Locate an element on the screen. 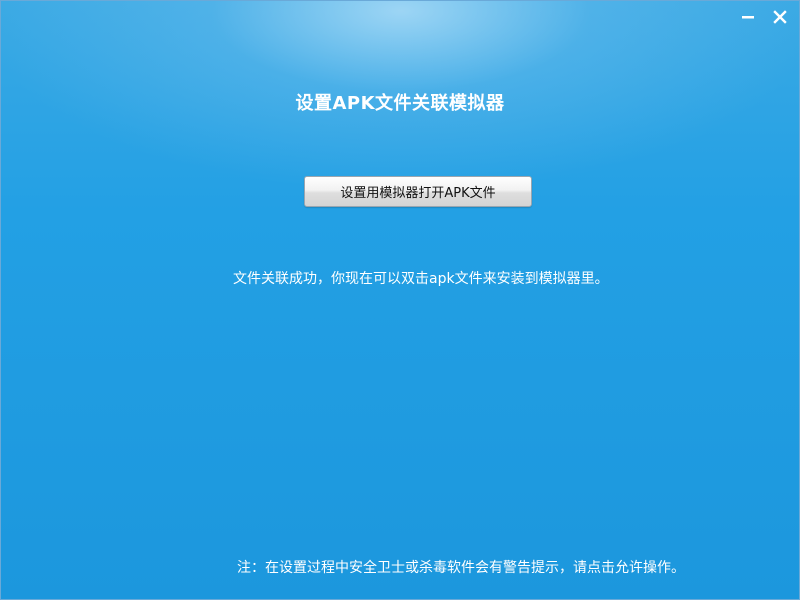 The height and width of the screenshot is (600, 800). minimize-button is located at coordinates (748, 17).